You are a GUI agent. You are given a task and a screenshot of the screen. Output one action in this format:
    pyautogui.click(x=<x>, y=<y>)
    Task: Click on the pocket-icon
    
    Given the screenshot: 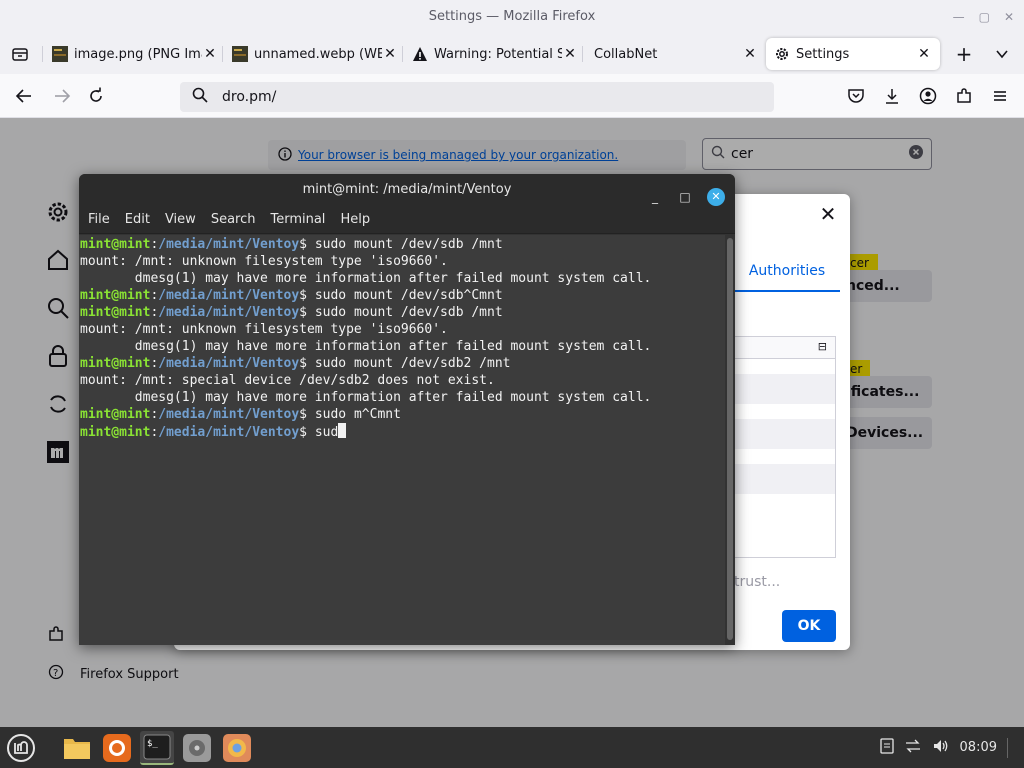 What is the action you would take?
    pyautogui.click(x=856, y=96)
    